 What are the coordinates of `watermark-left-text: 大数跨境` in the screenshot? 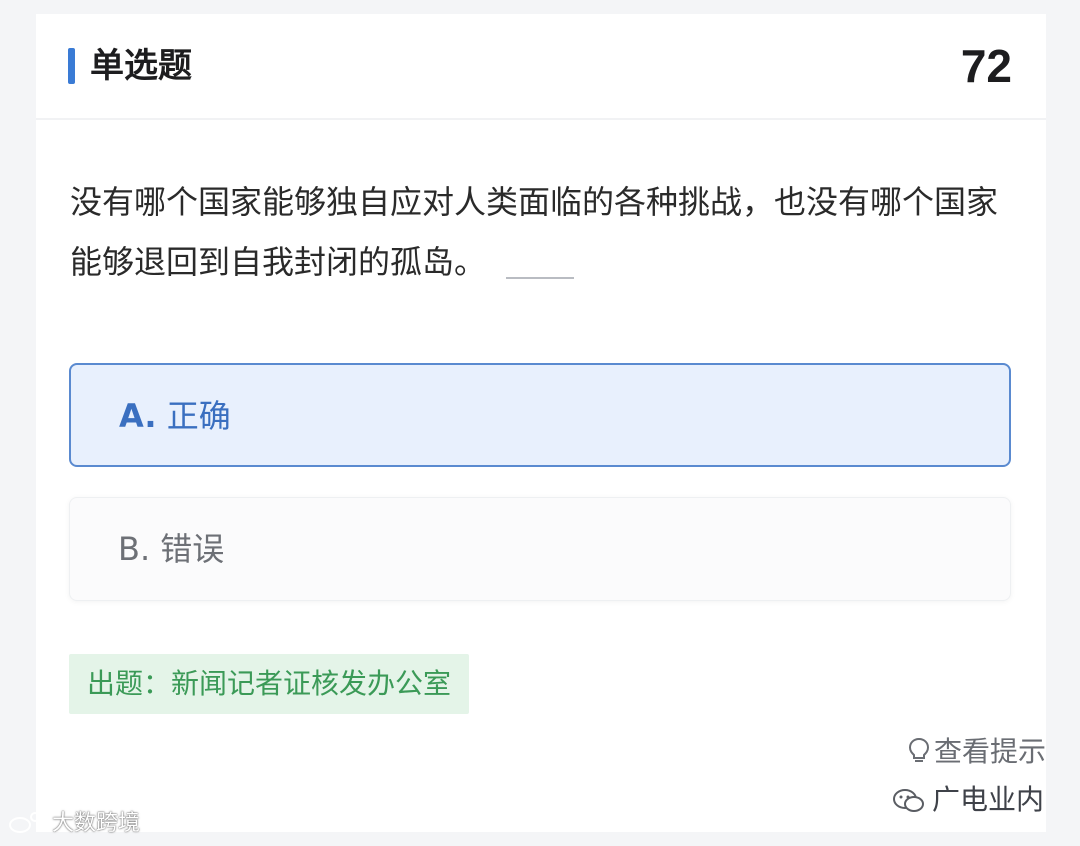 It's located at (96, 823).